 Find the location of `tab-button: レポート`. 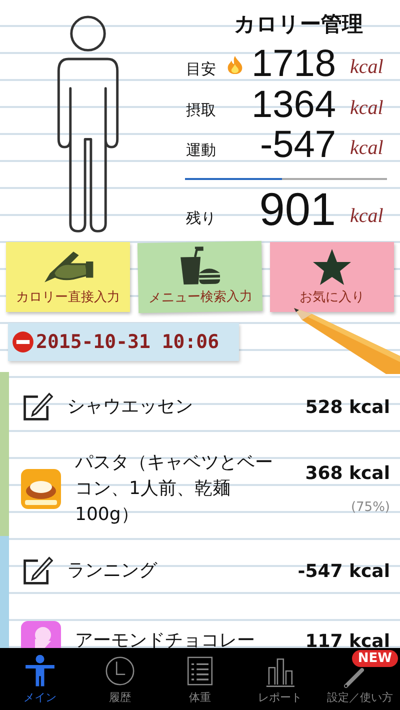

tab-button: レポート is located at coordinates (280, 679).